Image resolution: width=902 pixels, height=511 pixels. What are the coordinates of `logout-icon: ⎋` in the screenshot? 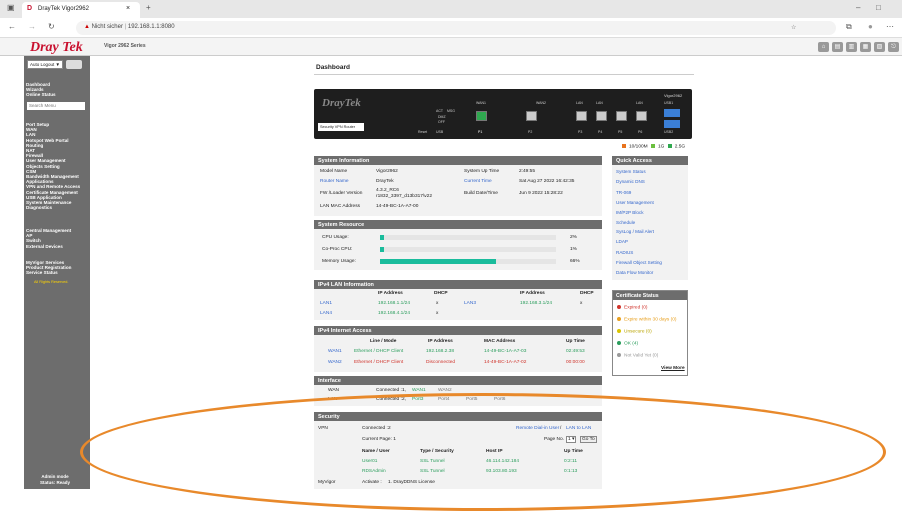 It's located at (893, 47).